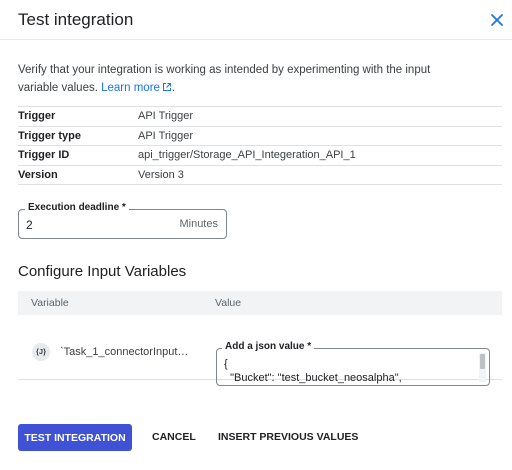 Image resolution: width=512 pixels, height=470 pixels. What do you see at coordinates (174, 437) in the screenshot?
I see `cancel-button: CANCEL` at bounding box center [174, 437].